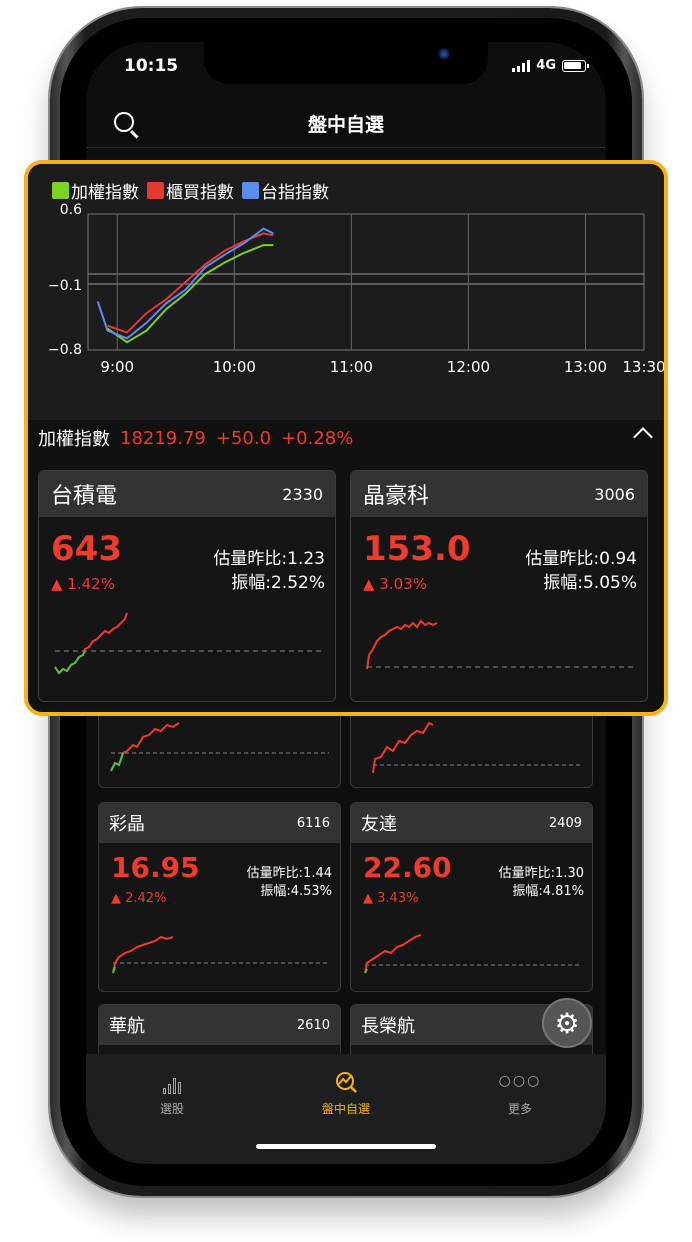  I want to click on stock-stats: 估量昨比:1.23 振幅:2.52%, so click(269, 571).